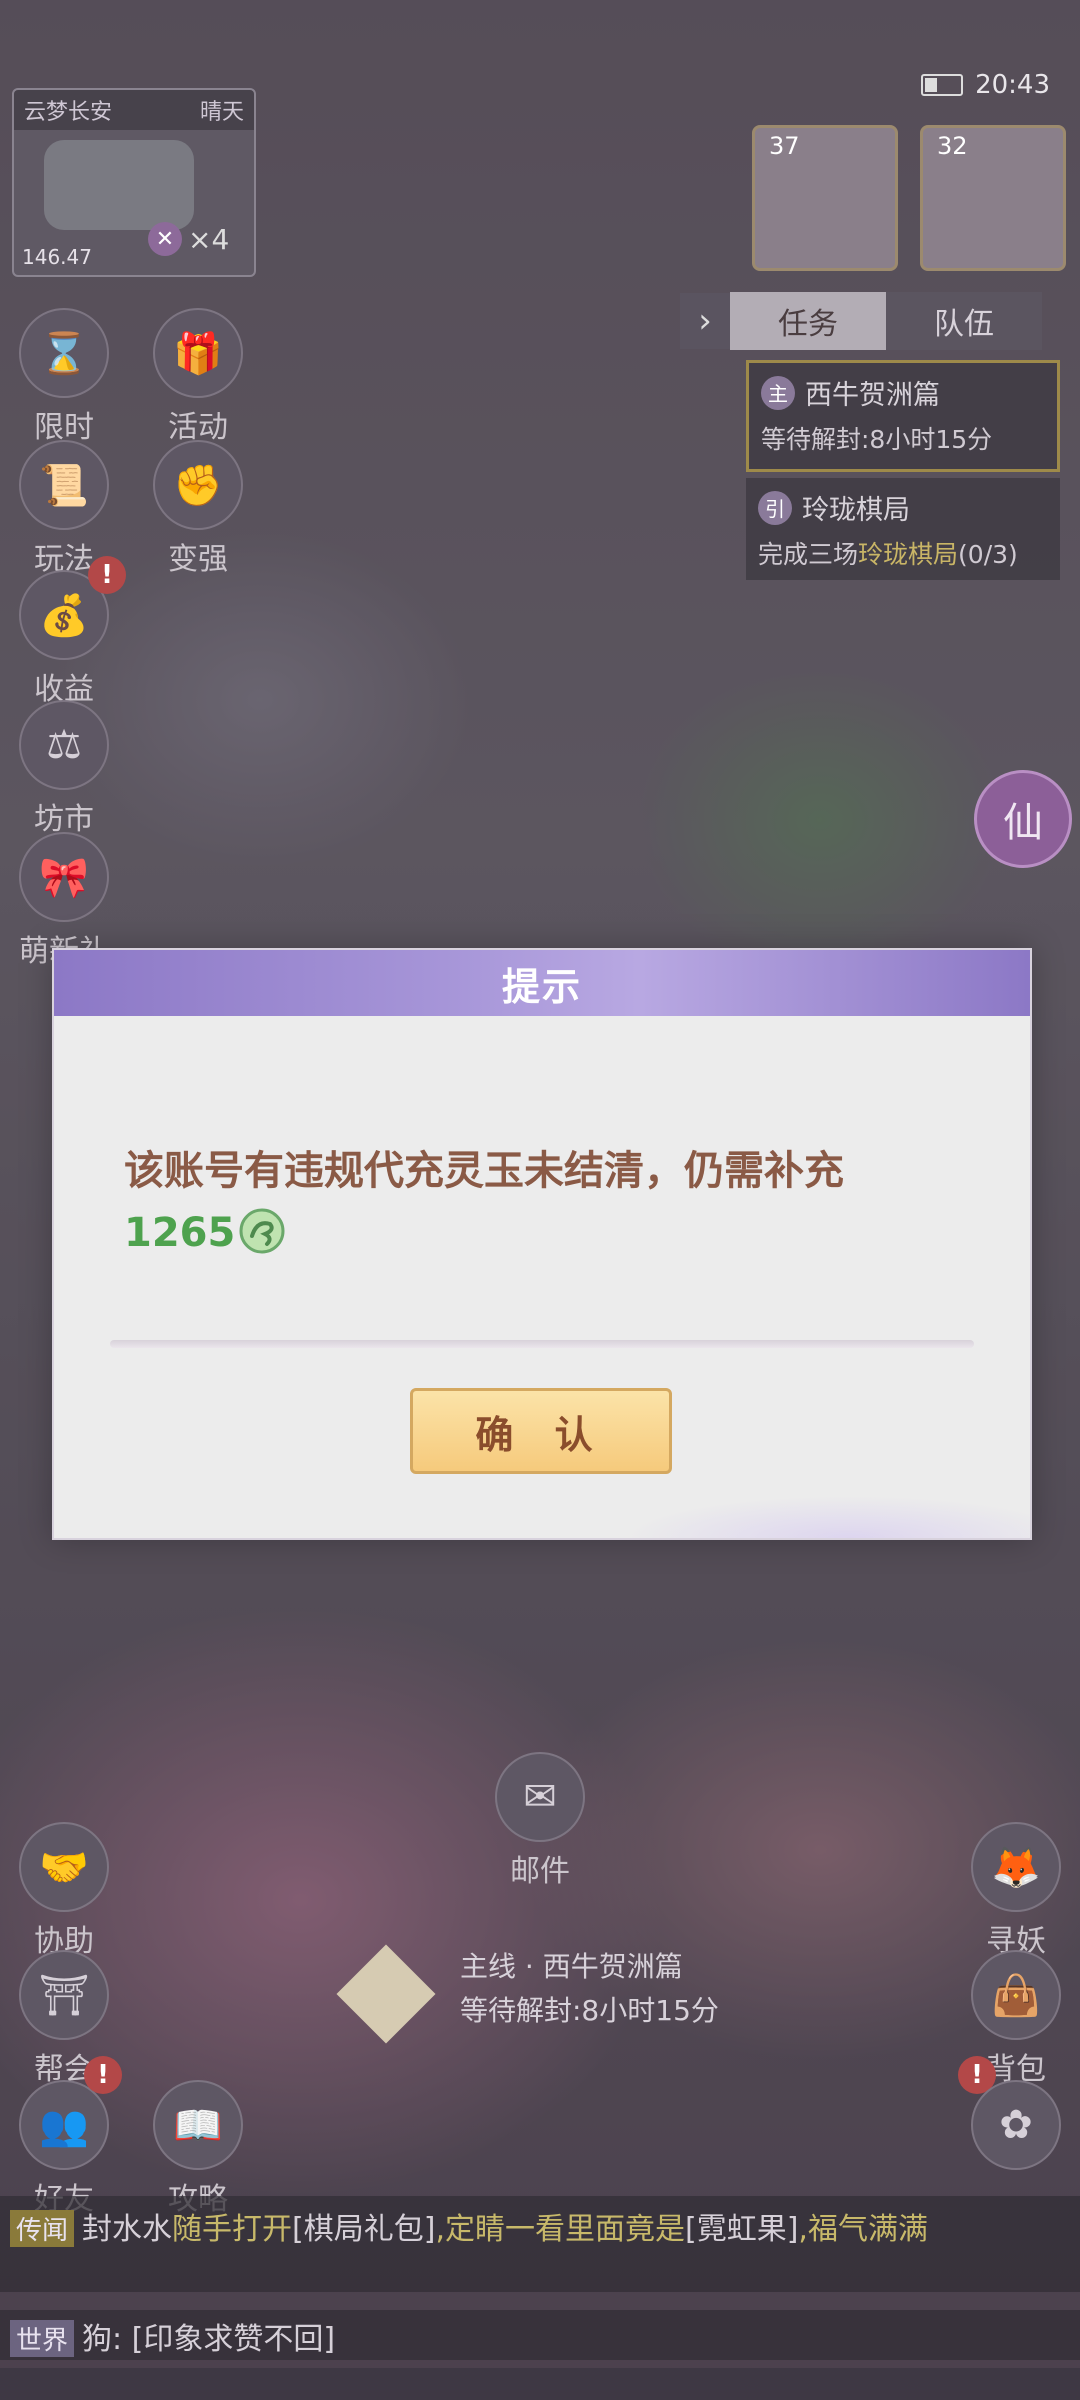 The height and width of the screenshot is (2400, 1080). Describe the element at coordinates (68, 112) in the screenshot. I see `minimap-location: 云梦长安` at that location.